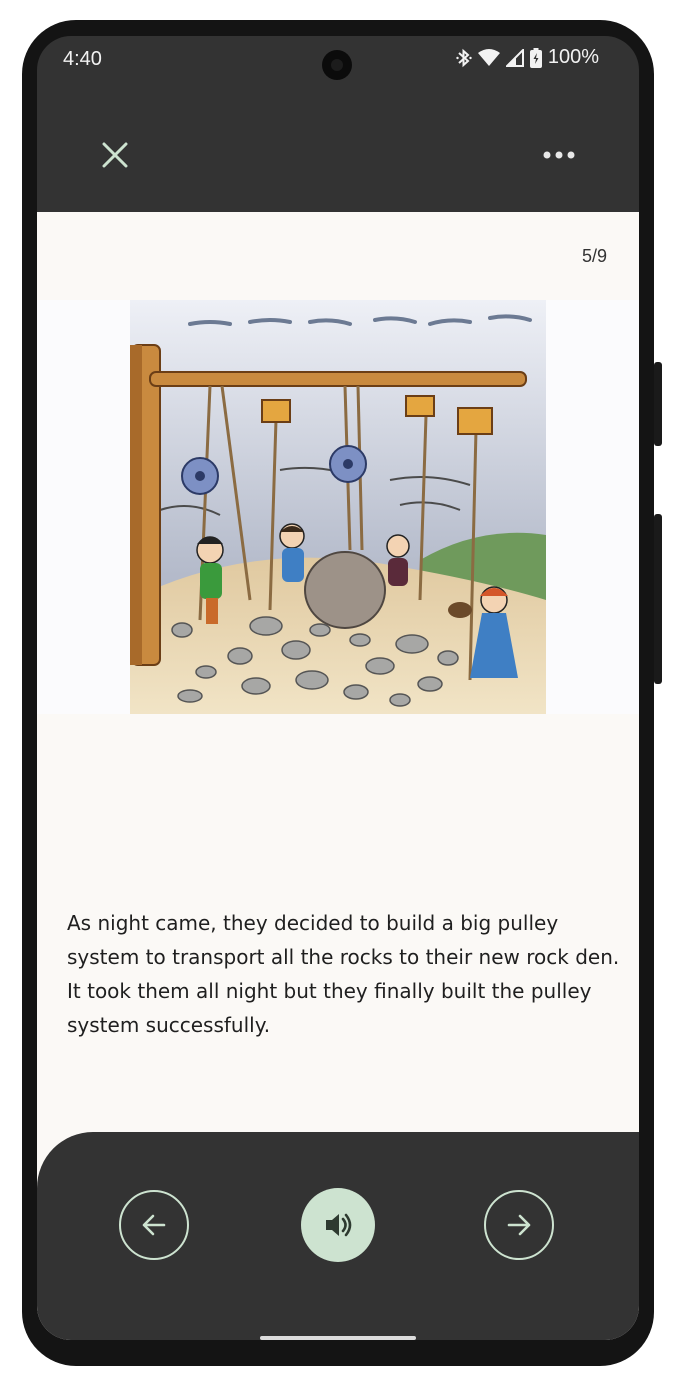 The height and width of the screenshot is (1386, 679). I want to click on close-icon, so click(115, 155).